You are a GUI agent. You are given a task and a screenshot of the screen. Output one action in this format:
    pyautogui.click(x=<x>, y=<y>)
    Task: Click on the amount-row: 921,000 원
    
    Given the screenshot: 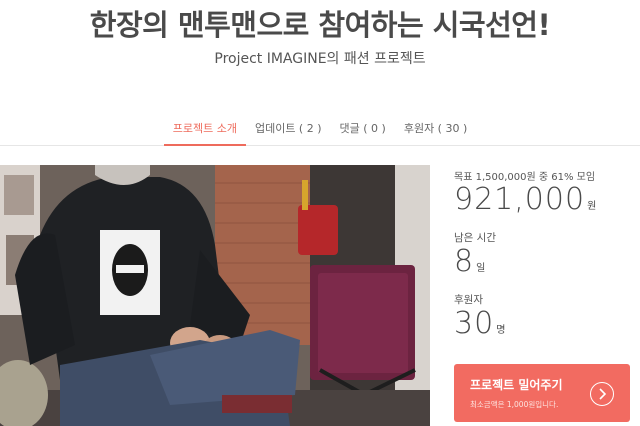 What is the action you would take?
    pyautogui.click(x=525, y=199)
    